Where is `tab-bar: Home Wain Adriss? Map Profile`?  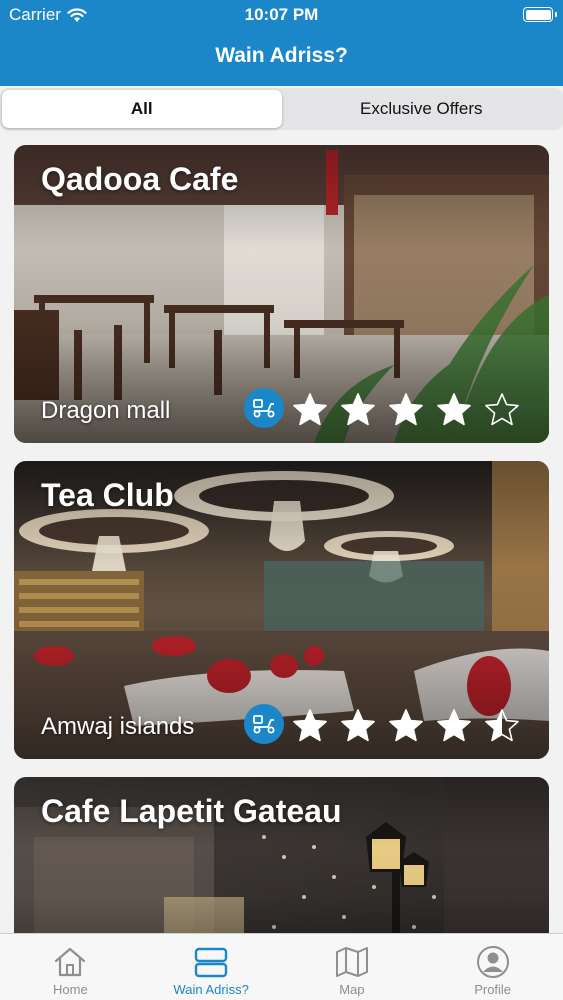 tab-bar: Home Wain Adriss? Map Profile is located at coordinates (281, 966).